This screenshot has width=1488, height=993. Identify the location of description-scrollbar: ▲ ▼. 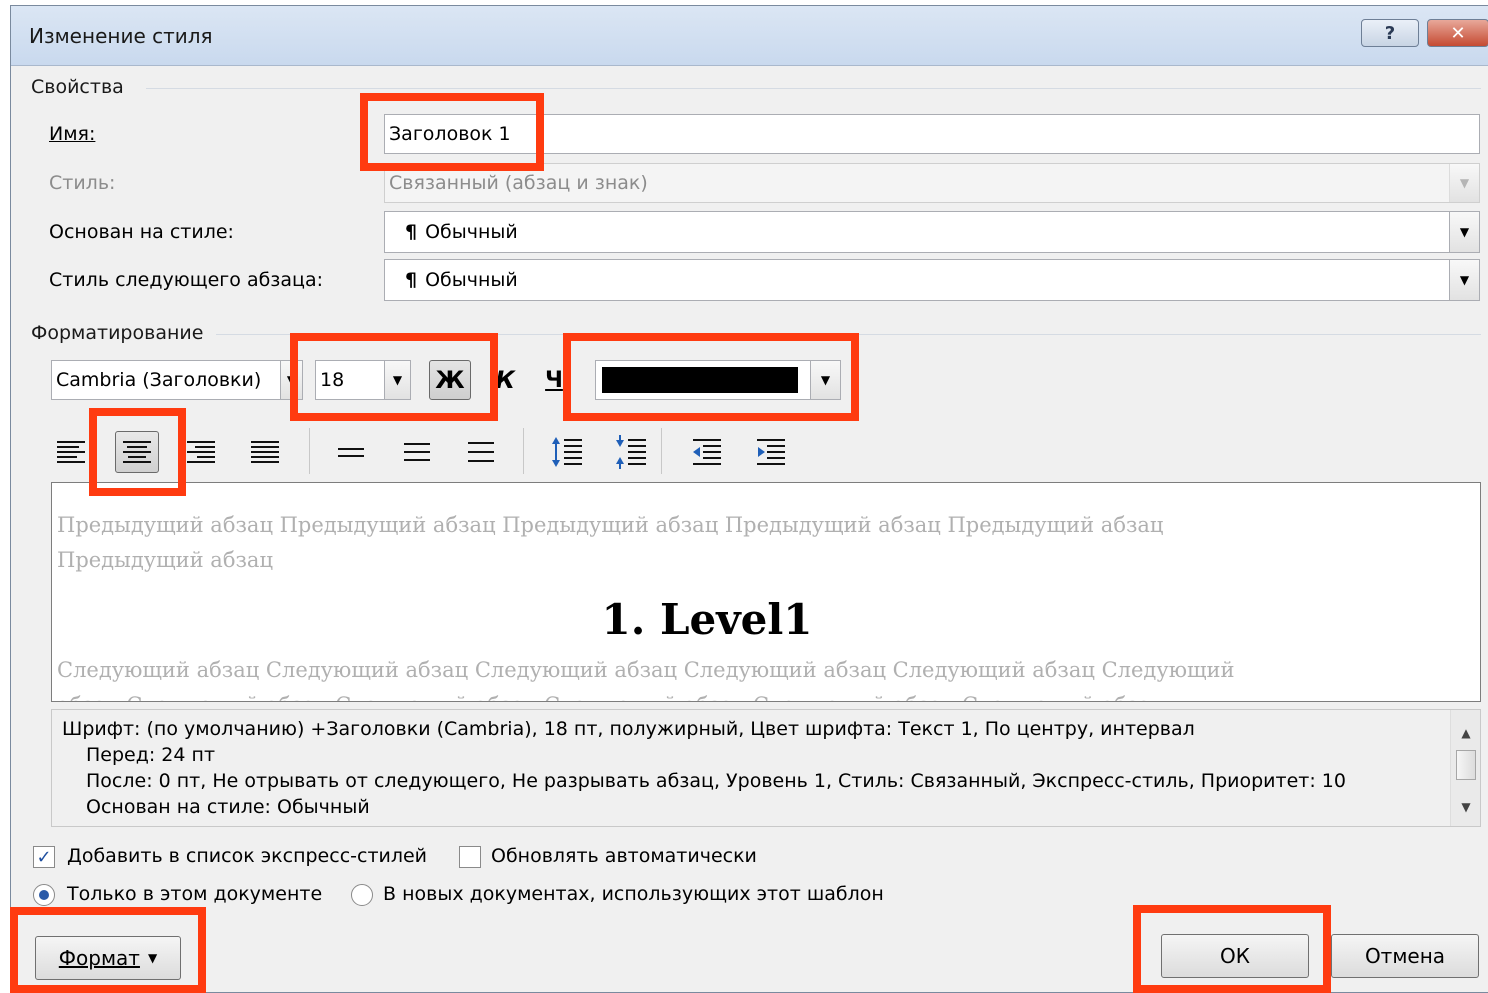
(1465, 768).